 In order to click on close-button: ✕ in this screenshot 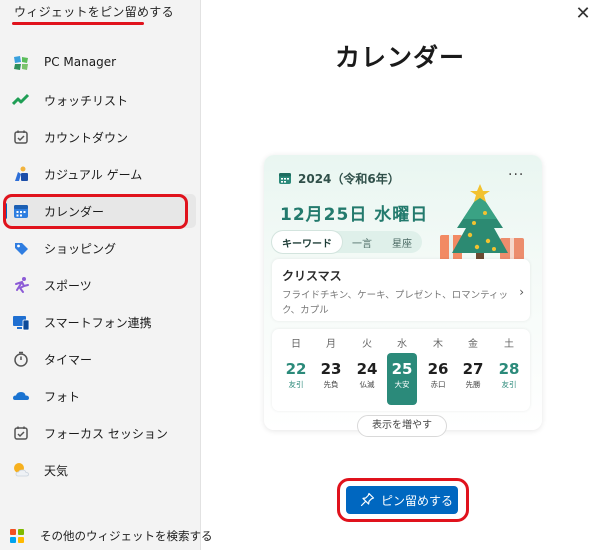, I will do `click(583, 15)`.